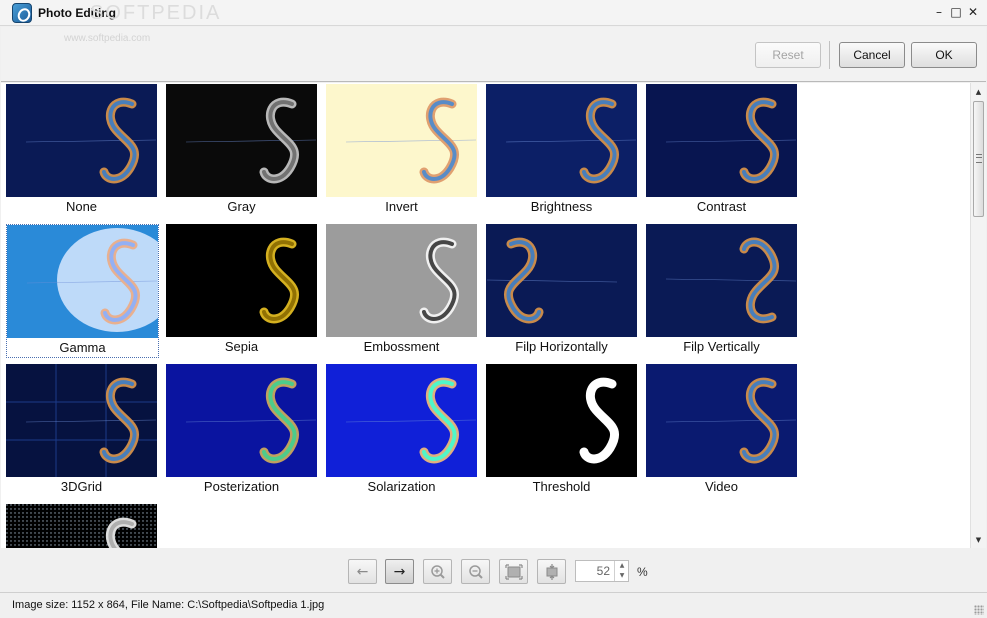  Describe the element at coordinates (621, 576) in the screenshot. I see `spin-down-icon: ▼` at that location.